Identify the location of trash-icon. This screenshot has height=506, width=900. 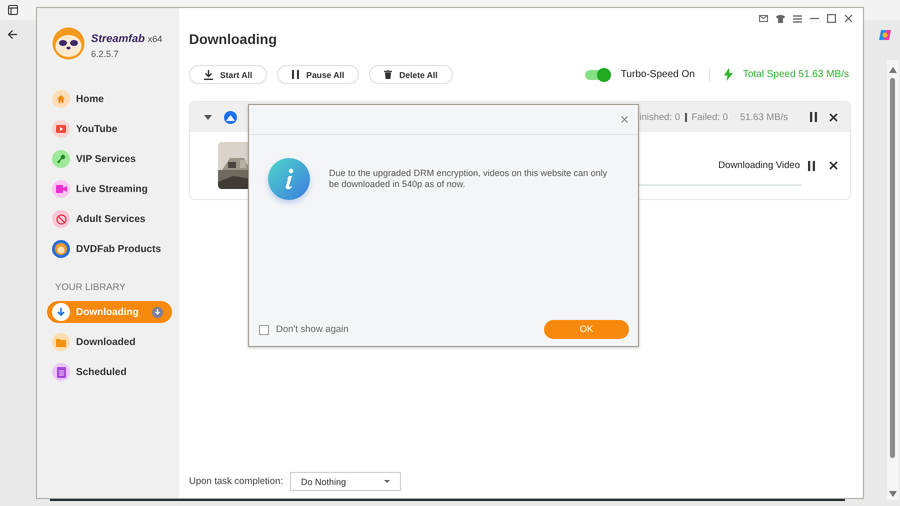
(388, 74).